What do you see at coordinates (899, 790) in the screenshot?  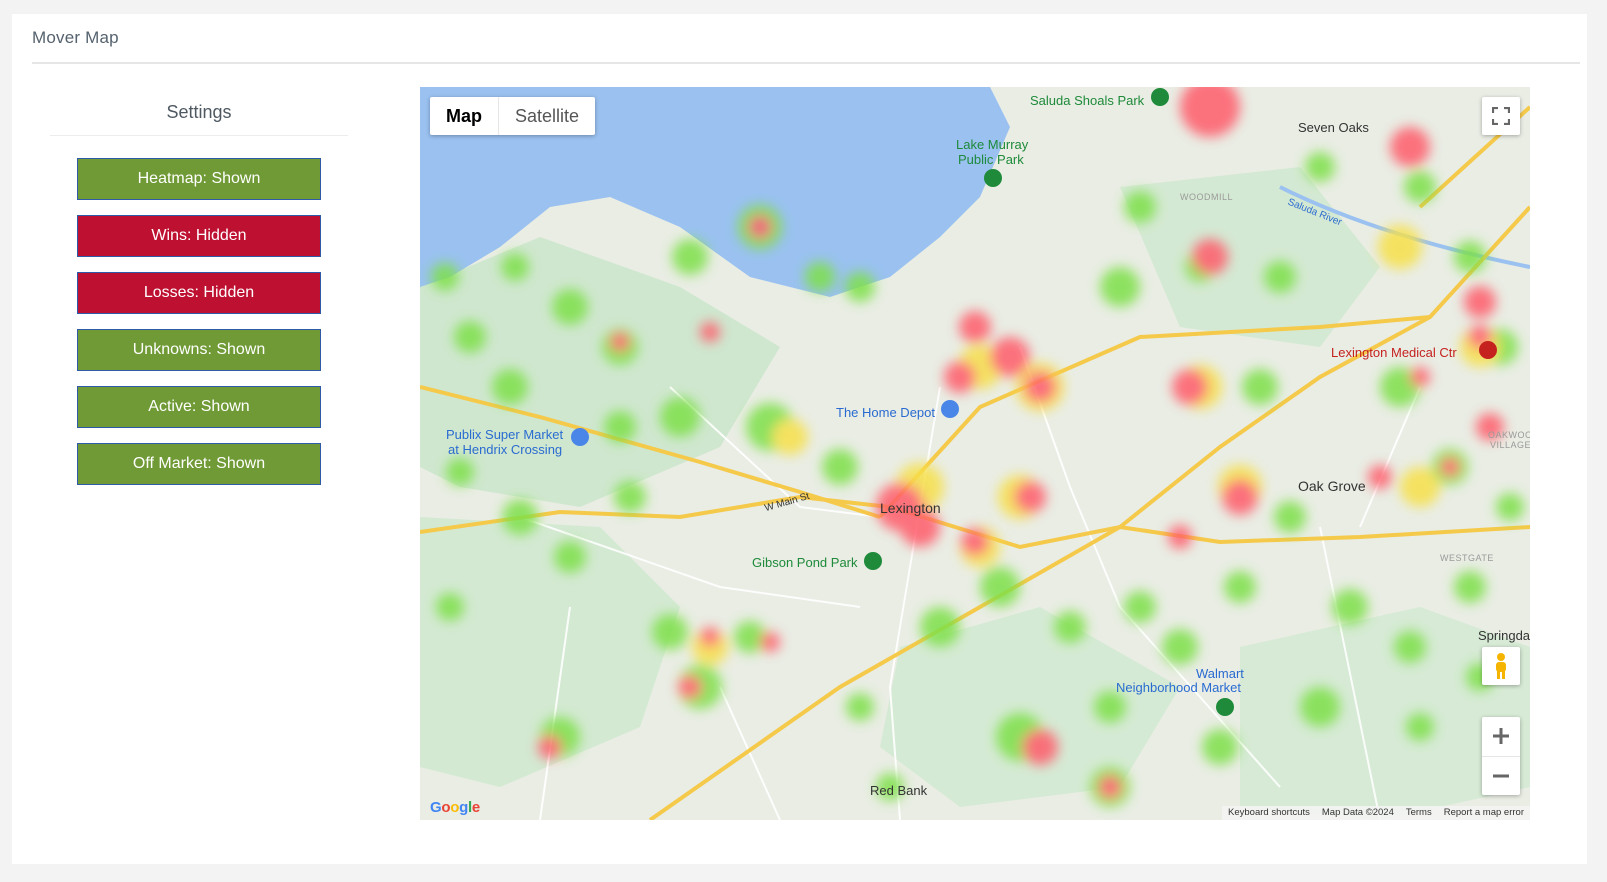 I see `label-red-bank: Red Bank` at bounding box center [899, 790].